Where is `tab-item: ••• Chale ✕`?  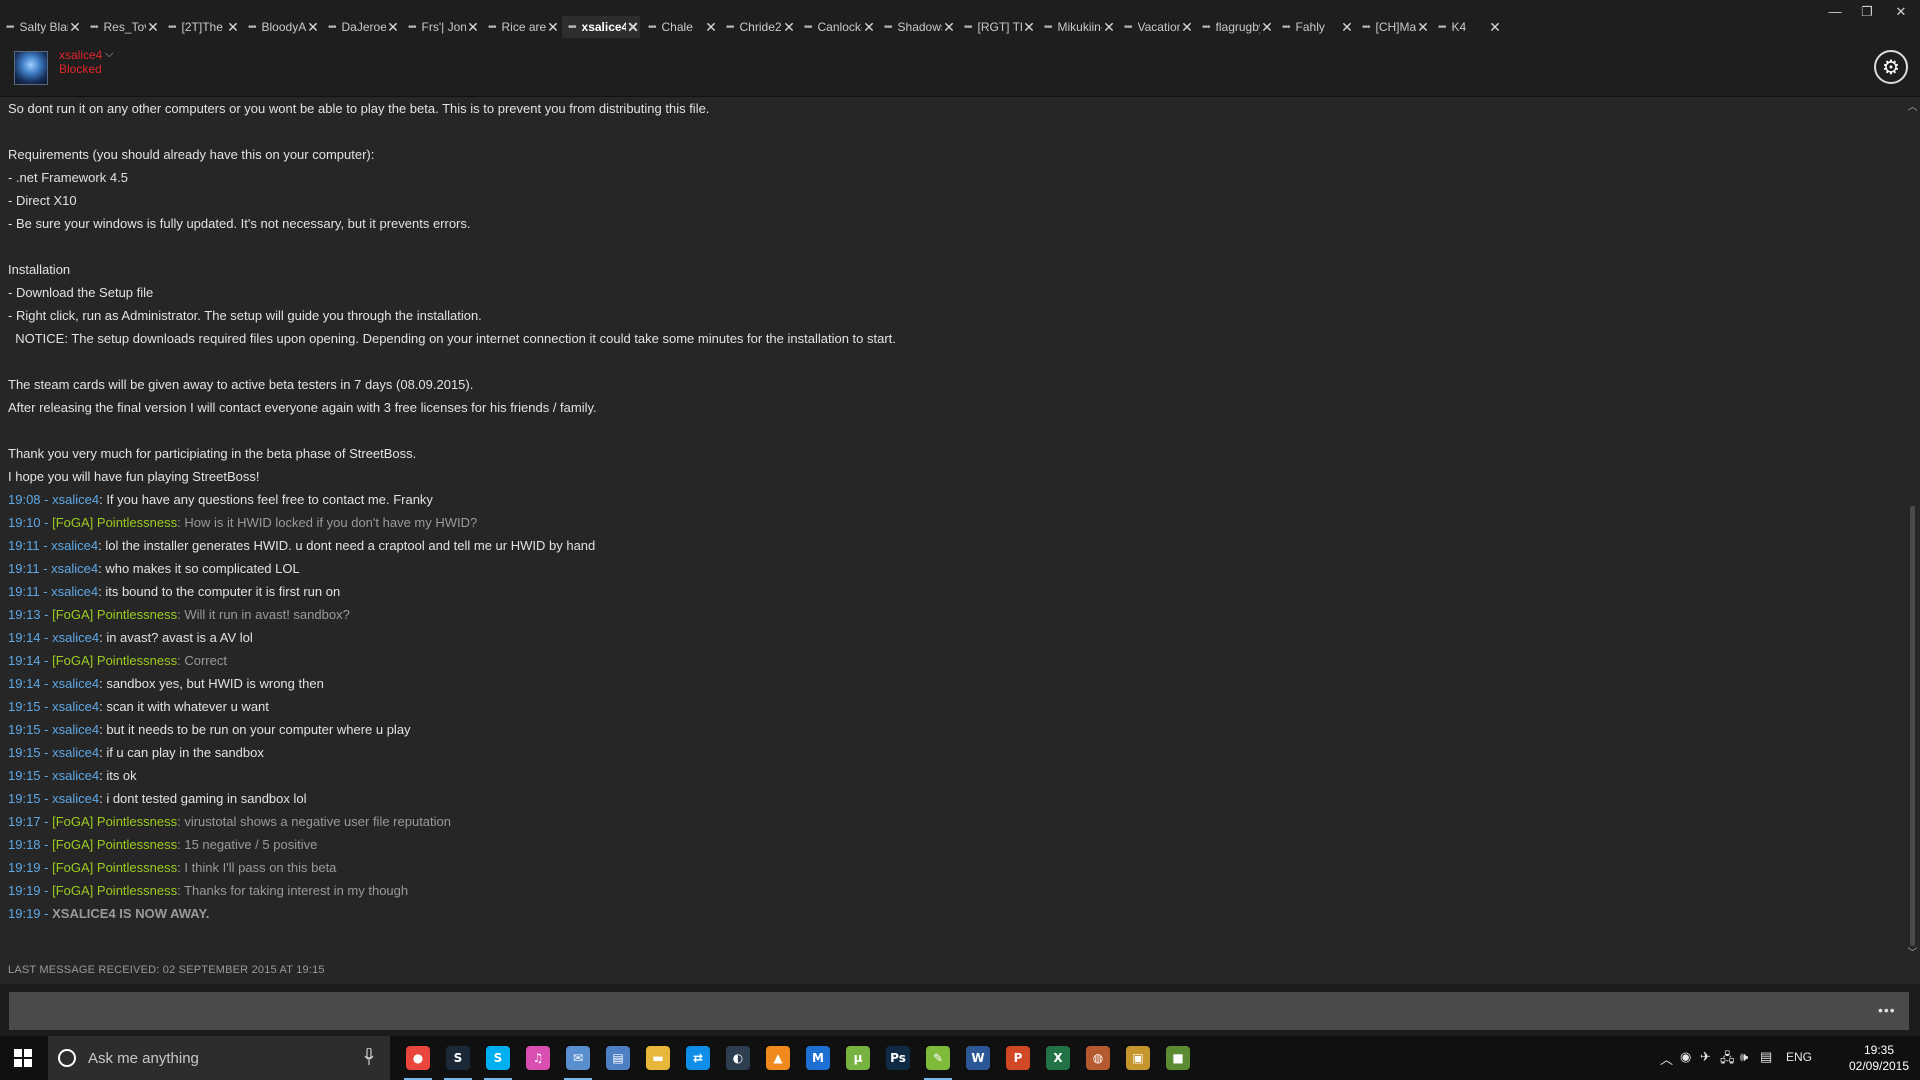 tab-item: ••• Chale ✕ is located at coordinates (680, 27).